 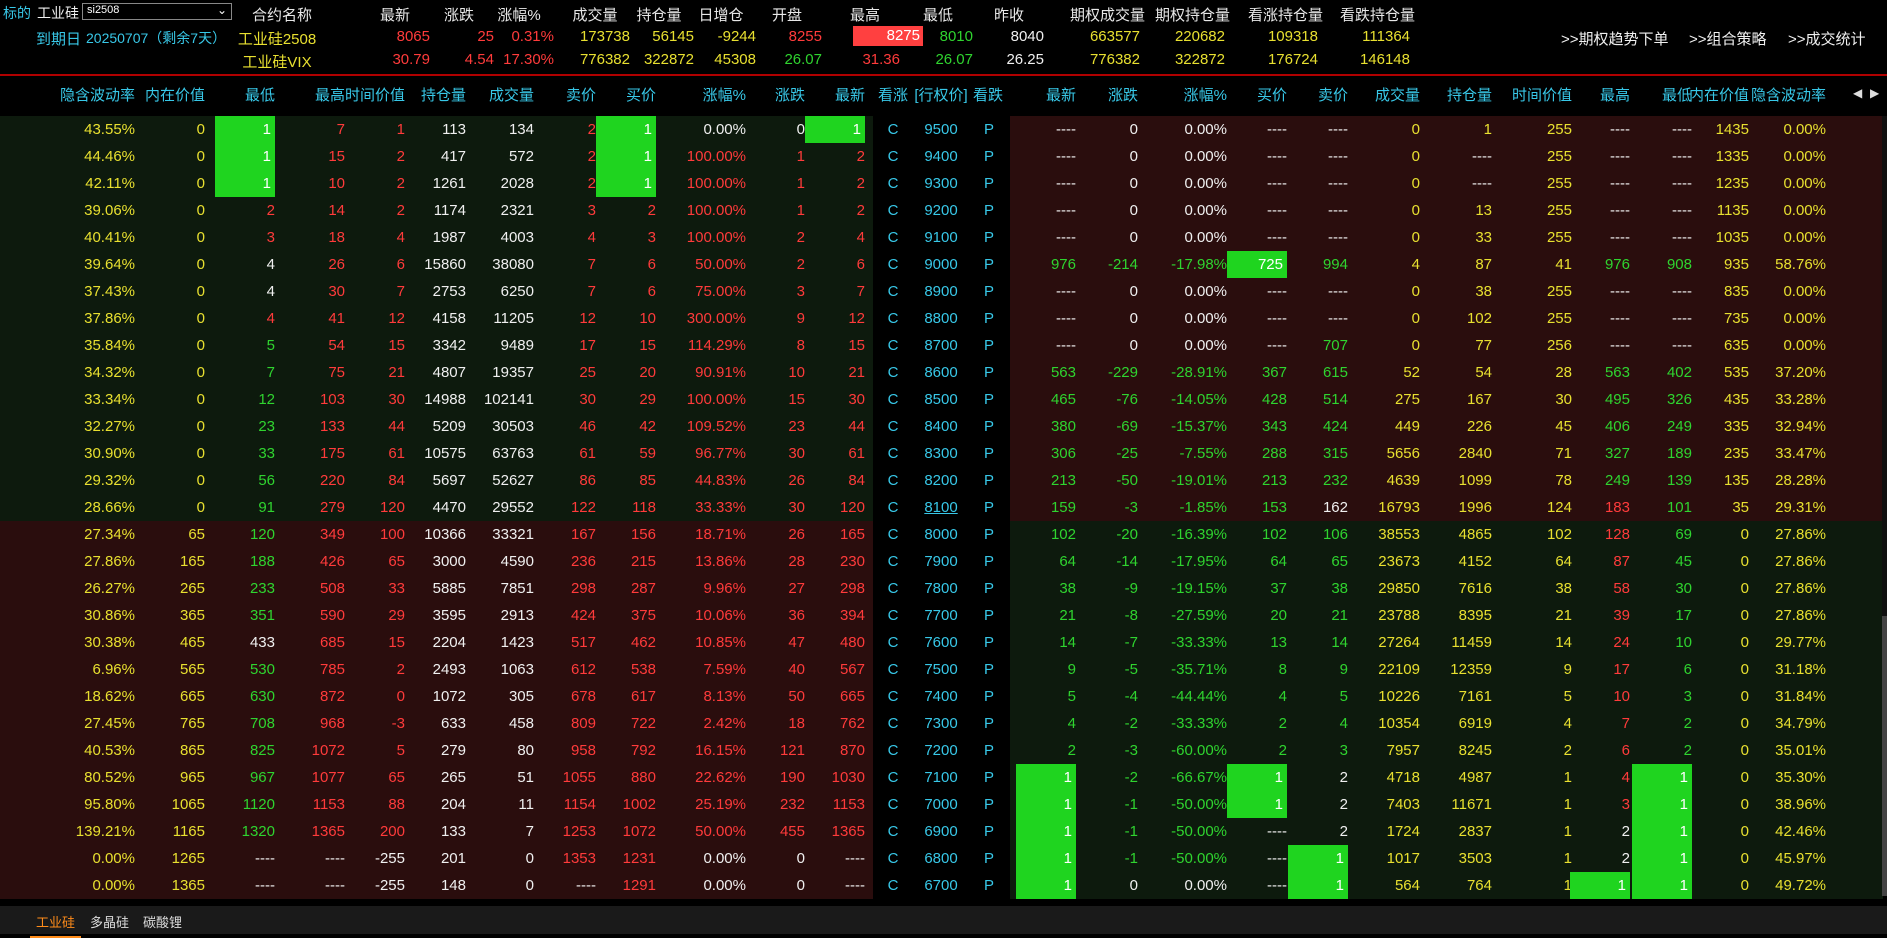 I want to click on scroll-right-icon: ▶, so click(x=1874, y=93).